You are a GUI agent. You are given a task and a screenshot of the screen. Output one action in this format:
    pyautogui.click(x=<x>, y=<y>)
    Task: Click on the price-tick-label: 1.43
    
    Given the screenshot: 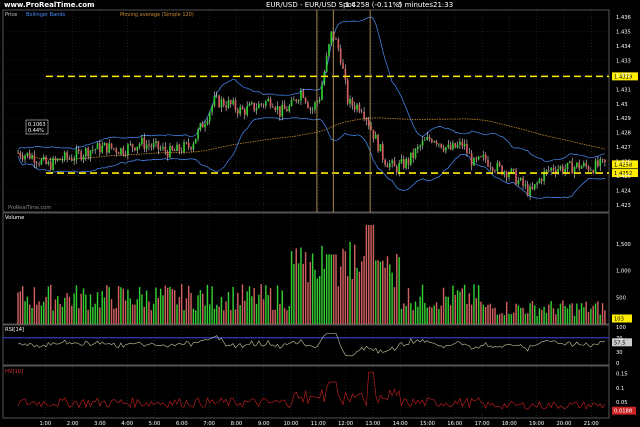 What is the action you would take?
    pyautogui.click(x=622, y=105)
    